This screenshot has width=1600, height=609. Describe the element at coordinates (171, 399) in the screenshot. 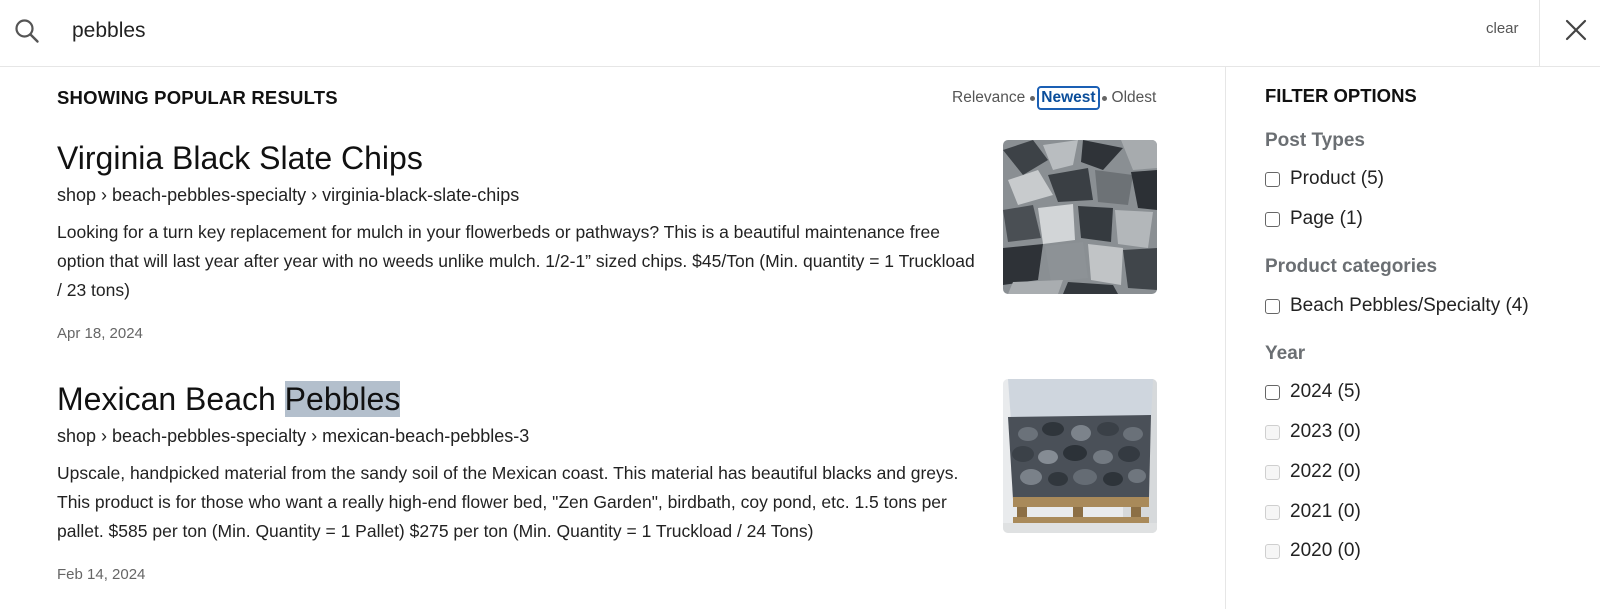

I see `result-title-text: Mexican Beach` at that location.